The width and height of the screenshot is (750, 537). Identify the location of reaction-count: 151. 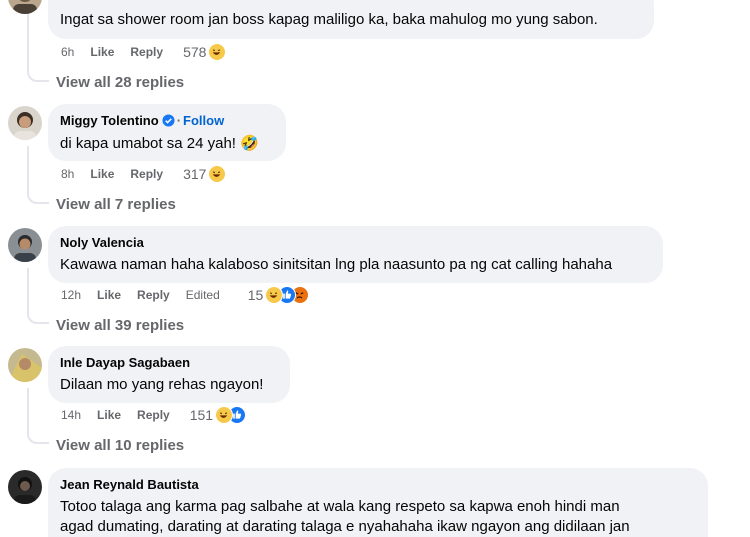
(201, 415).